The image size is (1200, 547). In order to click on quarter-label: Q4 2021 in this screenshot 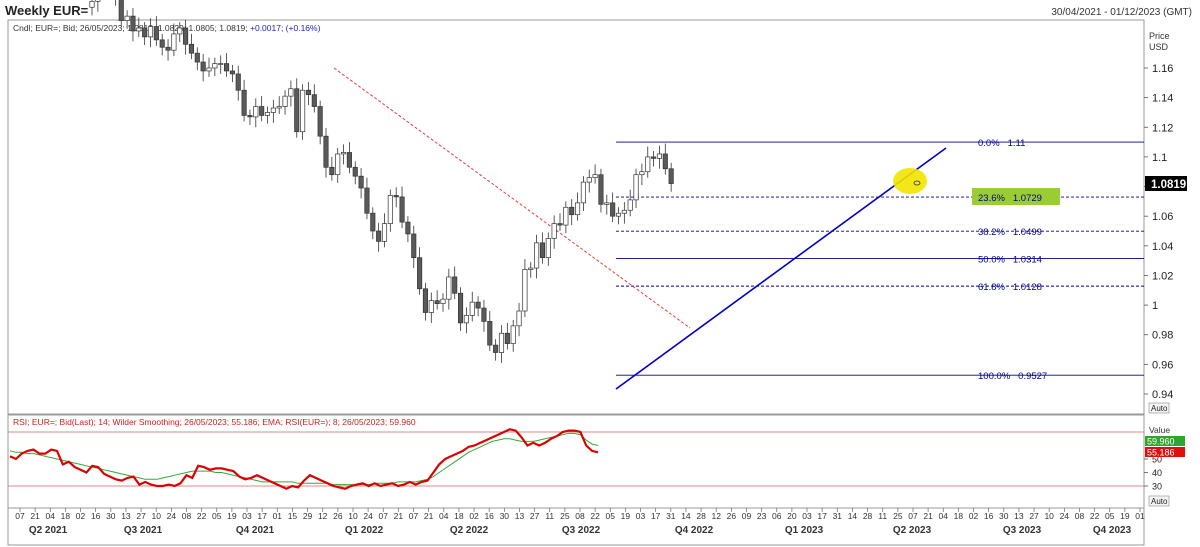, I will do `click(255, 530)`.